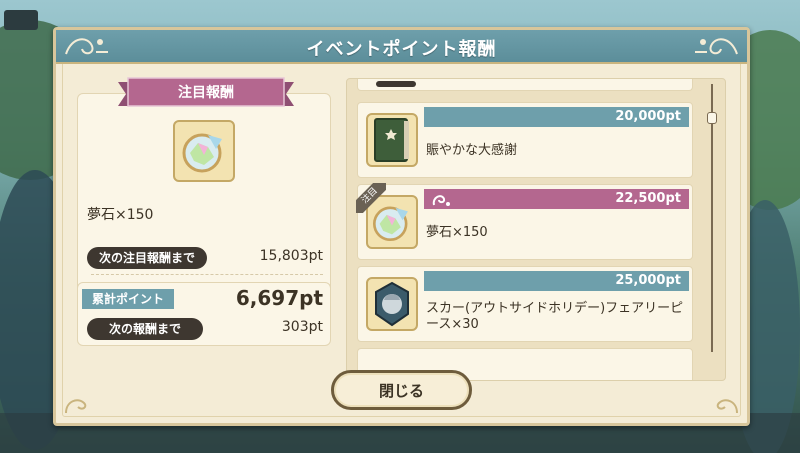  What do you see at coordinates (291, 256) in the screenshot?
I see `next-featured-value: 15,803pt` at bounding box center [291, 256].